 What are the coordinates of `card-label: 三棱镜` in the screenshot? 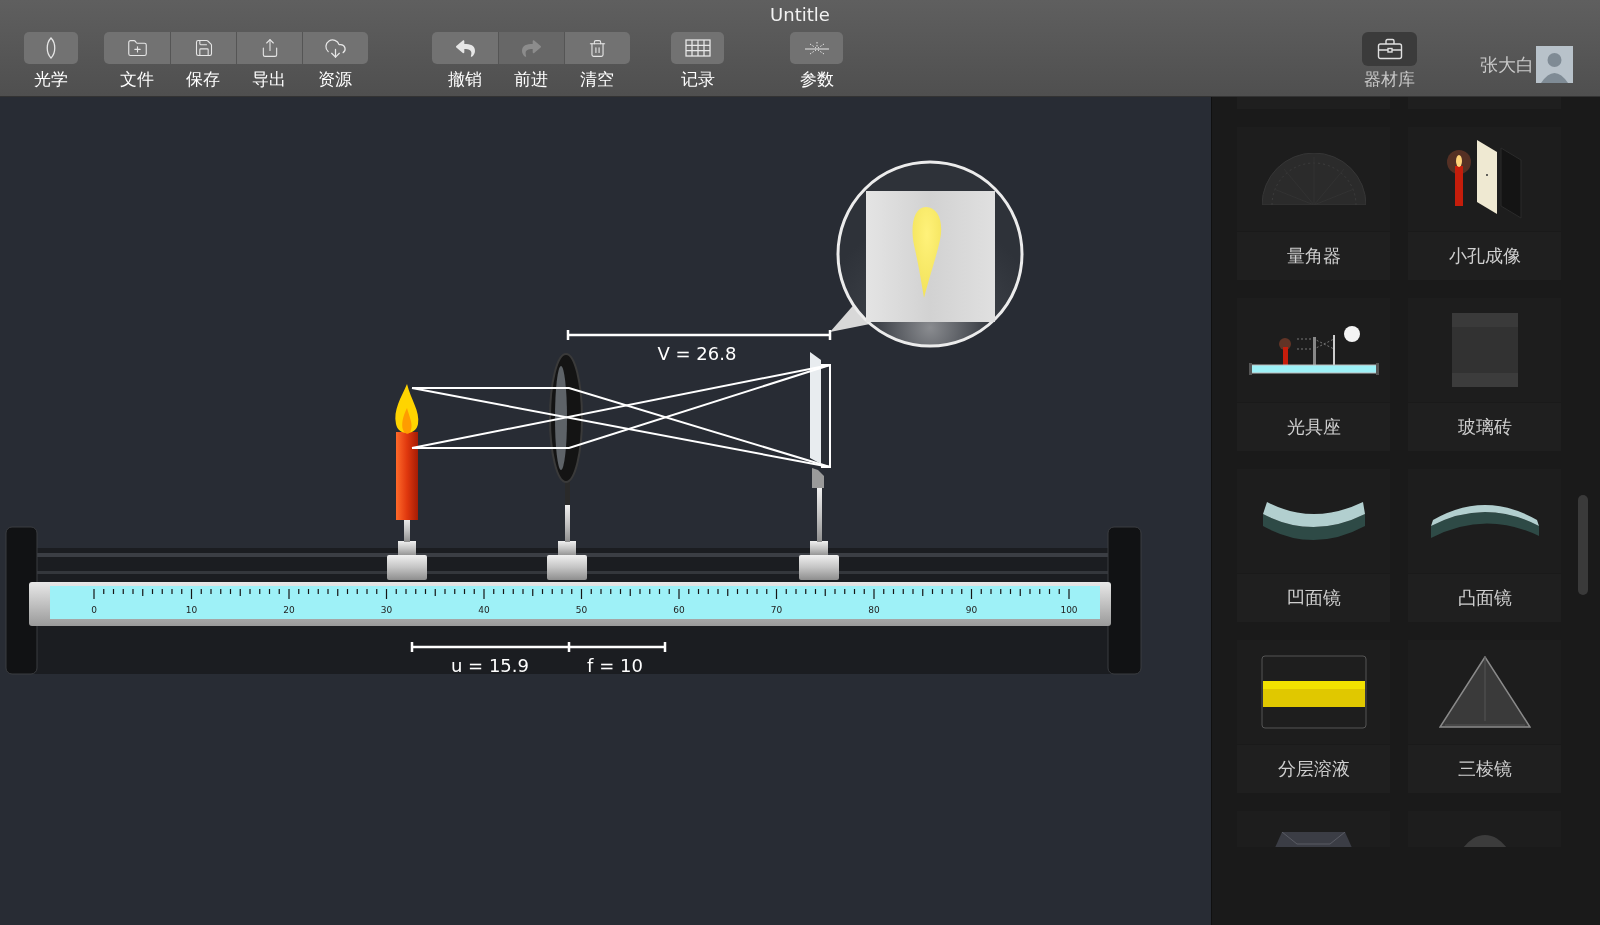 It's located at (1484, 769).